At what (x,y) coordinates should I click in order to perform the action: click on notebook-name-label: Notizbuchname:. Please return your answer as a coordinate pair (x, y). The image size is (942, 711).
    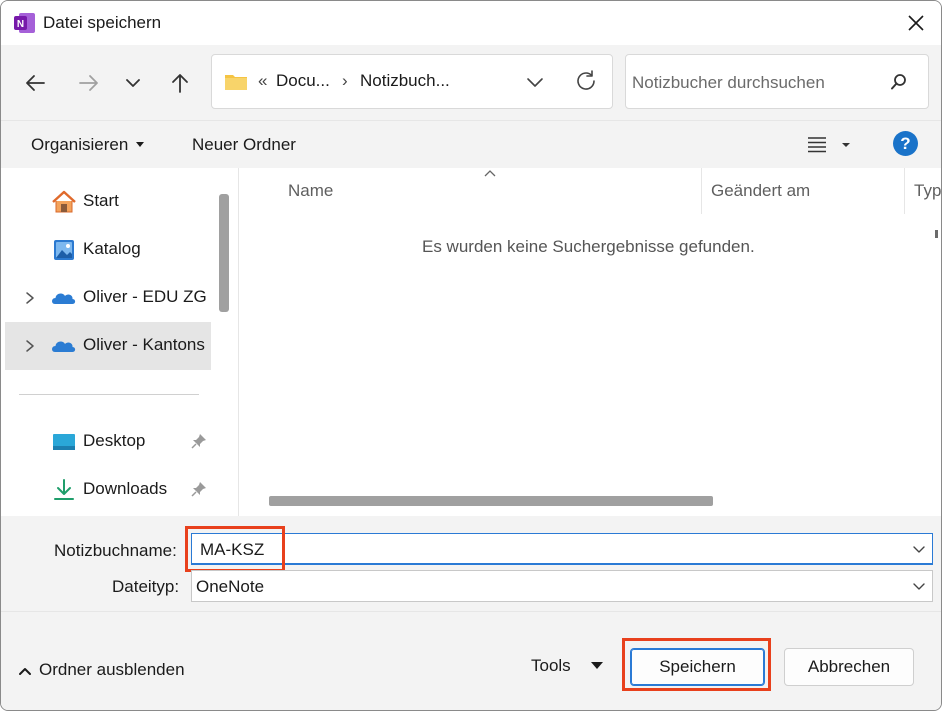
    Looking at the image, I should click on (115, 550).